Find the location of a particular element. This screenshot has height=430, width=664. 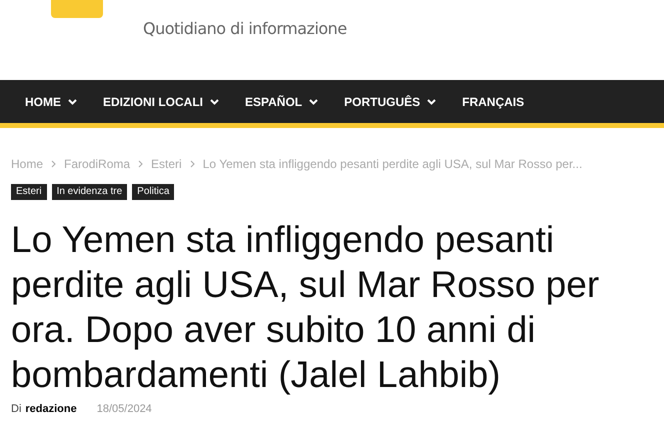

category-tag: In evidenza tre is located at coordinates (90, 192).